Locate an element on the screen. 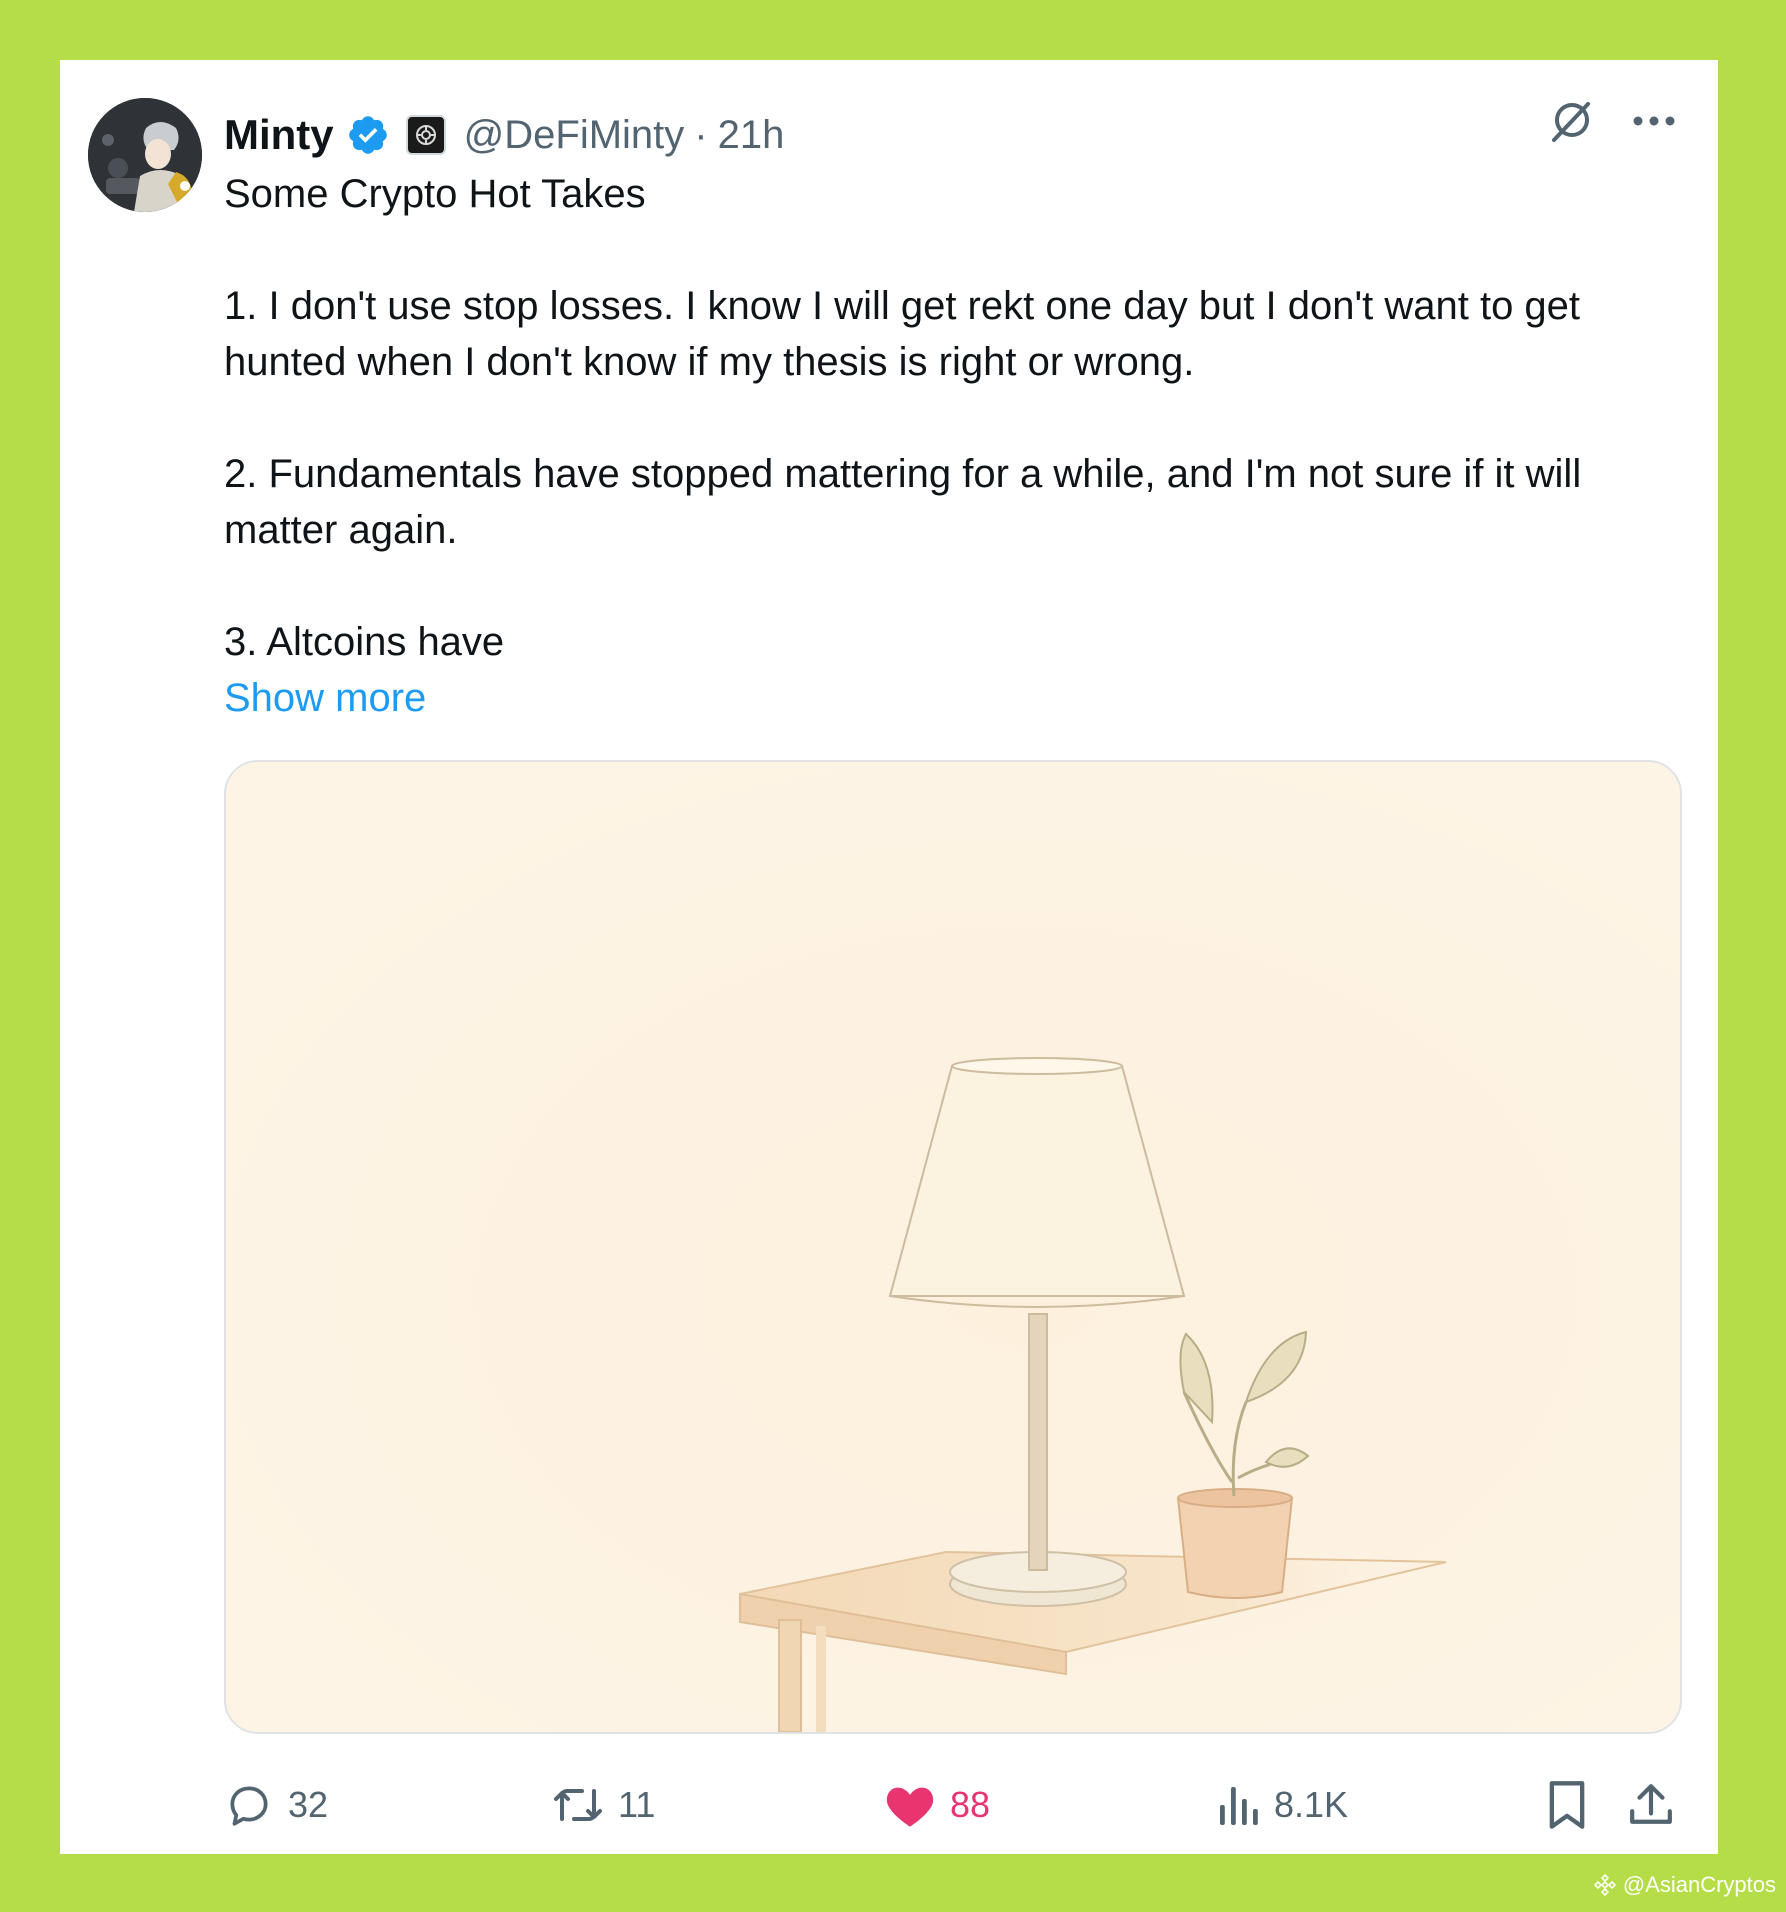 This screenshot has height=1912, width=1786. tweet-point-3: 3. Altcoins have is located at coordinates (364, 642).